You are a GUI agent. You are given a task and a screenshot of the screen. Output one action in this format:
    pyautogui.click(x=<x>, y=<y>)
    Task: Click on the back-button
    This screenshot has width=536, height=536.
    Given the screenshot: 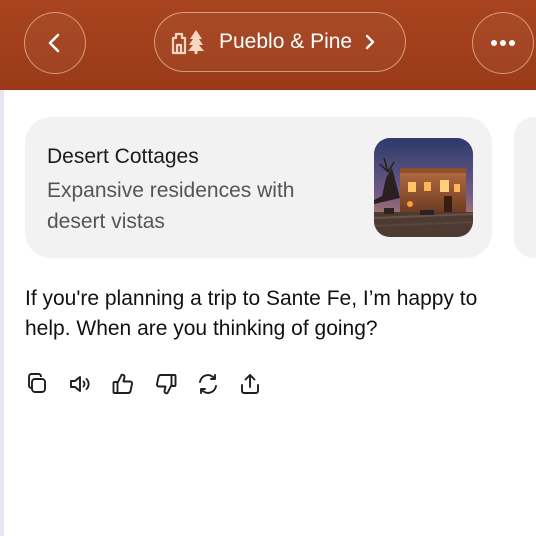 What is the action you would take?
    pyautogui.click(x=55, y=43)
    